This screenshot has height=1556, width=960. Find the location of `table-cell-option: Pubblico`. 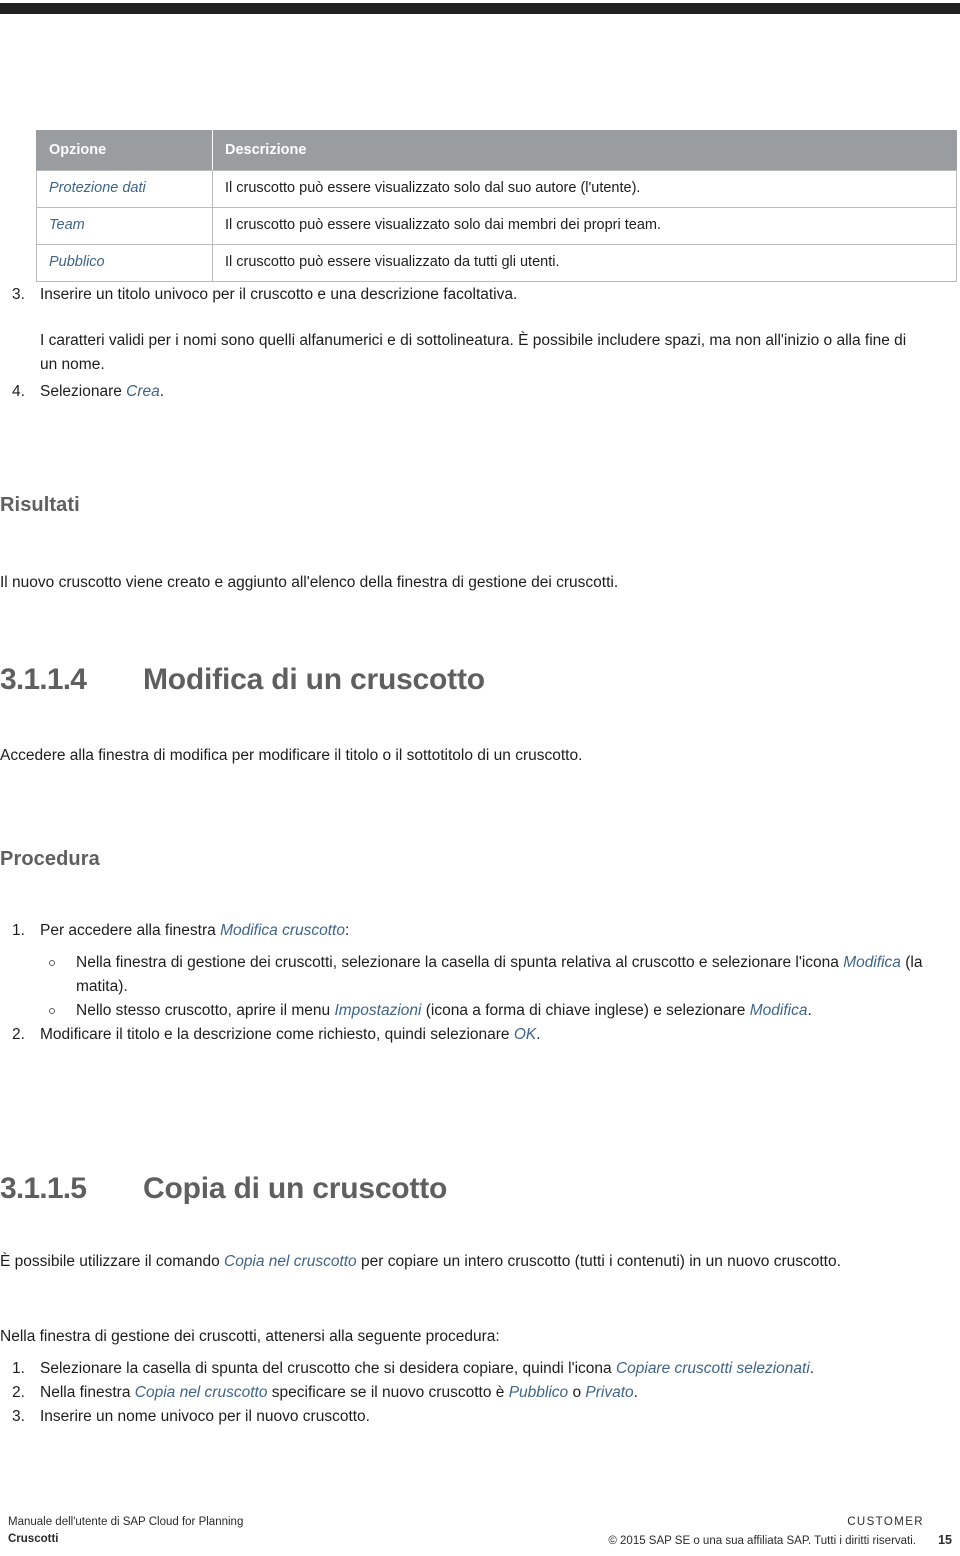

table-cell-option: Pubblico is located at coordinates (124, 263).